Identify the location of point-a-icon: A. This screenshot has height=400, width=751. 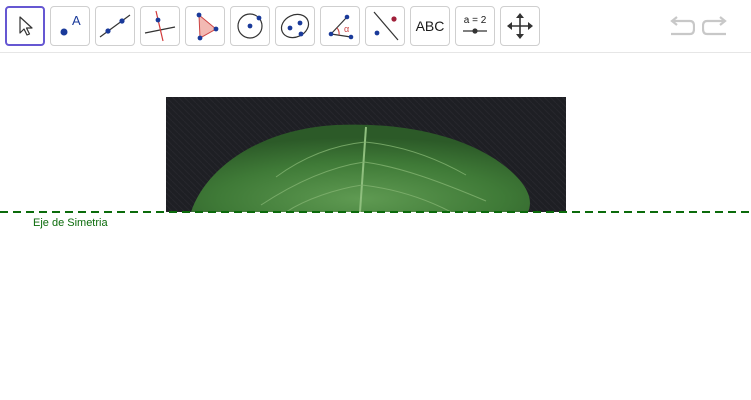
(70, 24).